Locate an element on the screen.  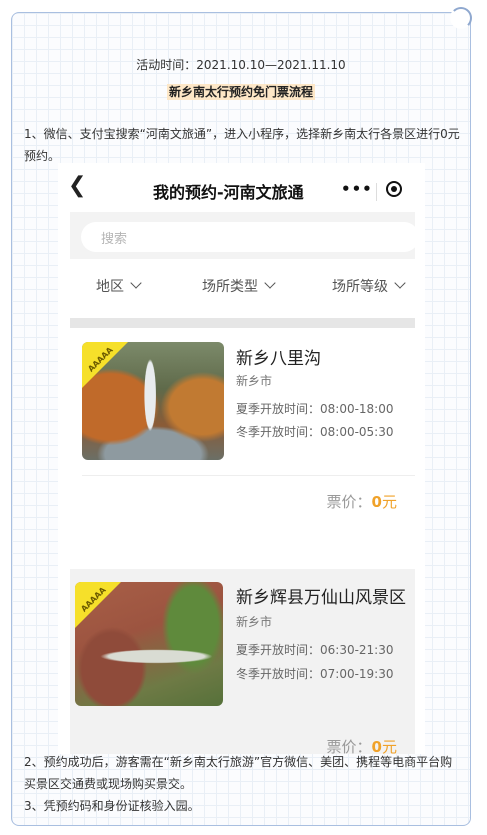
activity-time: 活动时间：2021.10.10—2021.11.10 is located at coordinates (241, 65).